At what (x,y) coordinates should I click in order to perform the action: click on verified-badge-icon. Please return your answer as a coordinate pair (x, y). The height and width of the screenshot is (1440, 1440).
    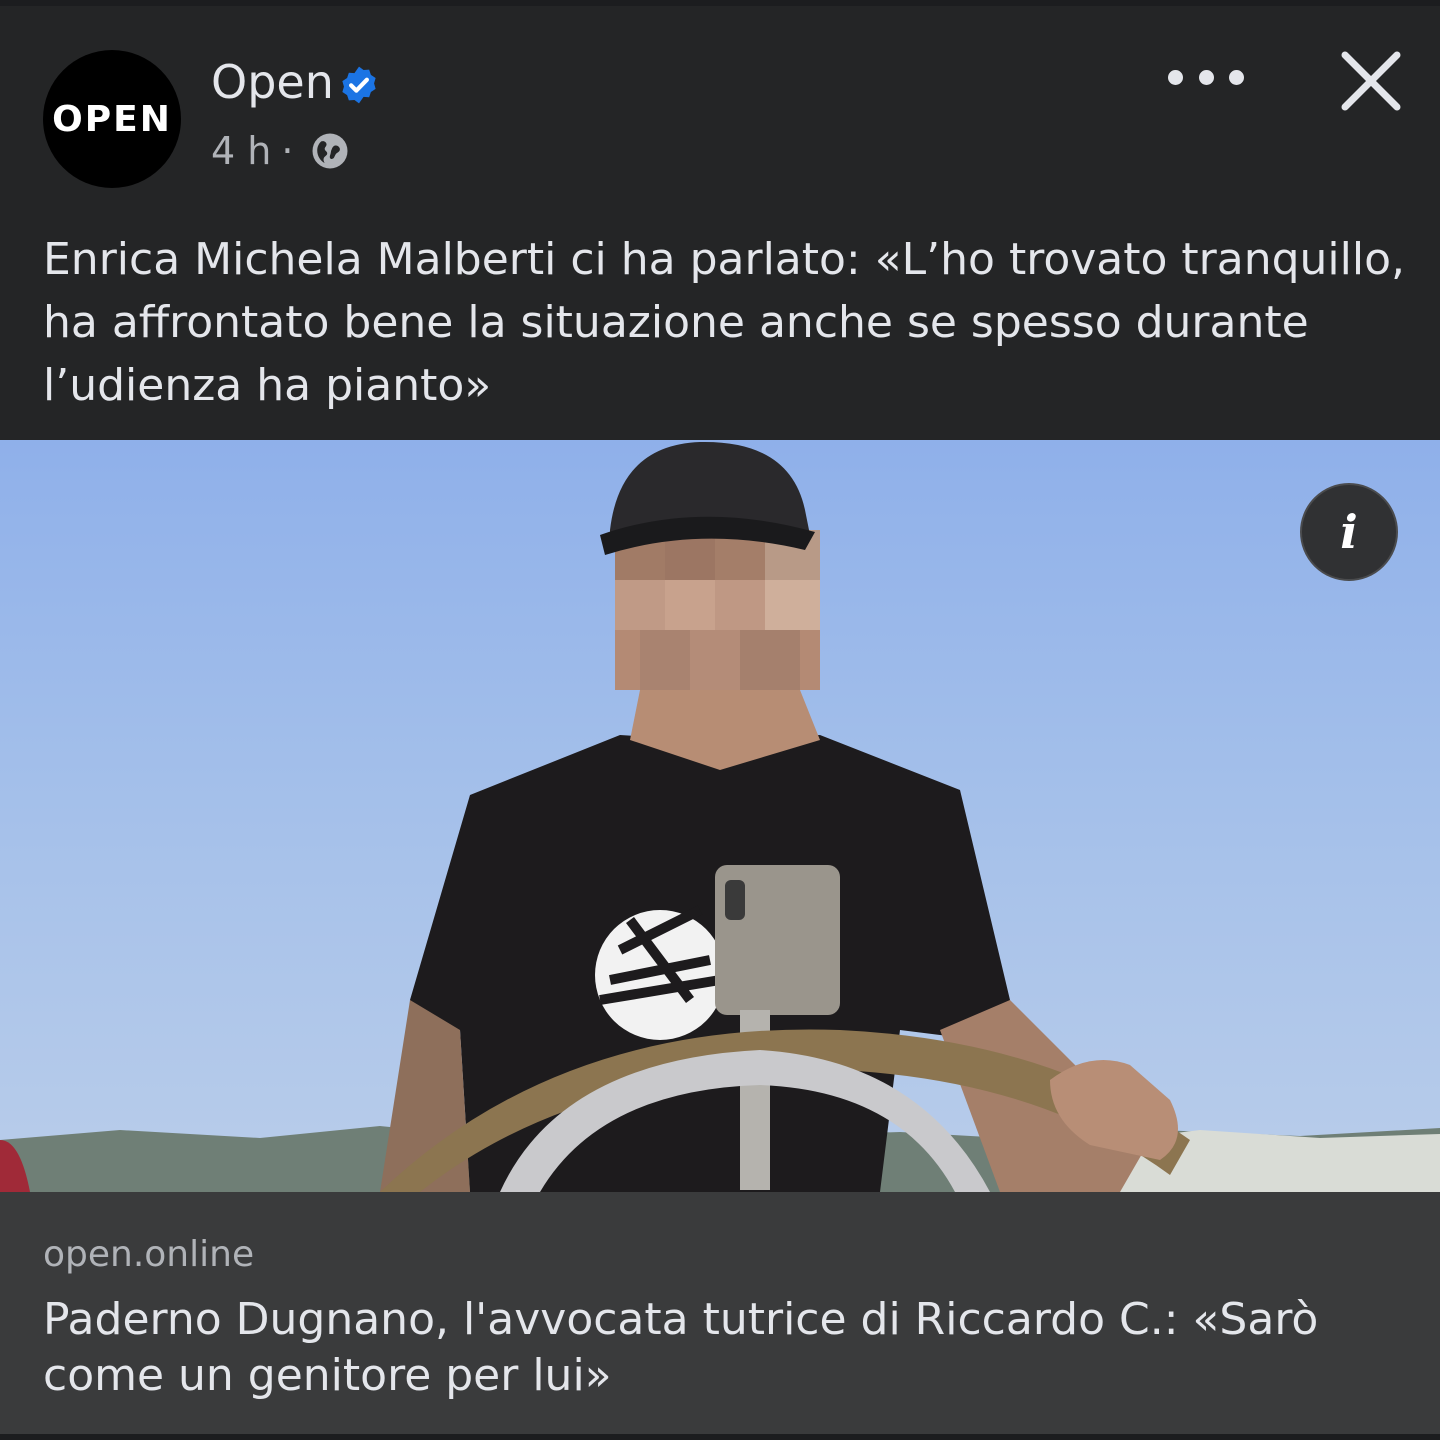
    Looking at the image, I should click on (359, 85).